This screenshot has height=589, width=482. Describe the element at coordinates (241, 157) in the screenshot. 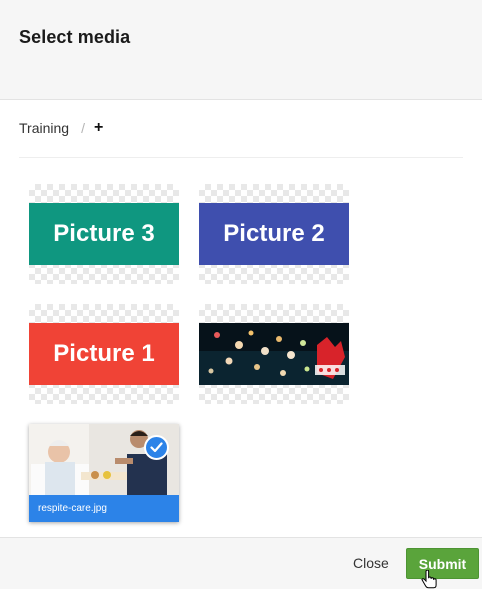

I see `divider` at that location.